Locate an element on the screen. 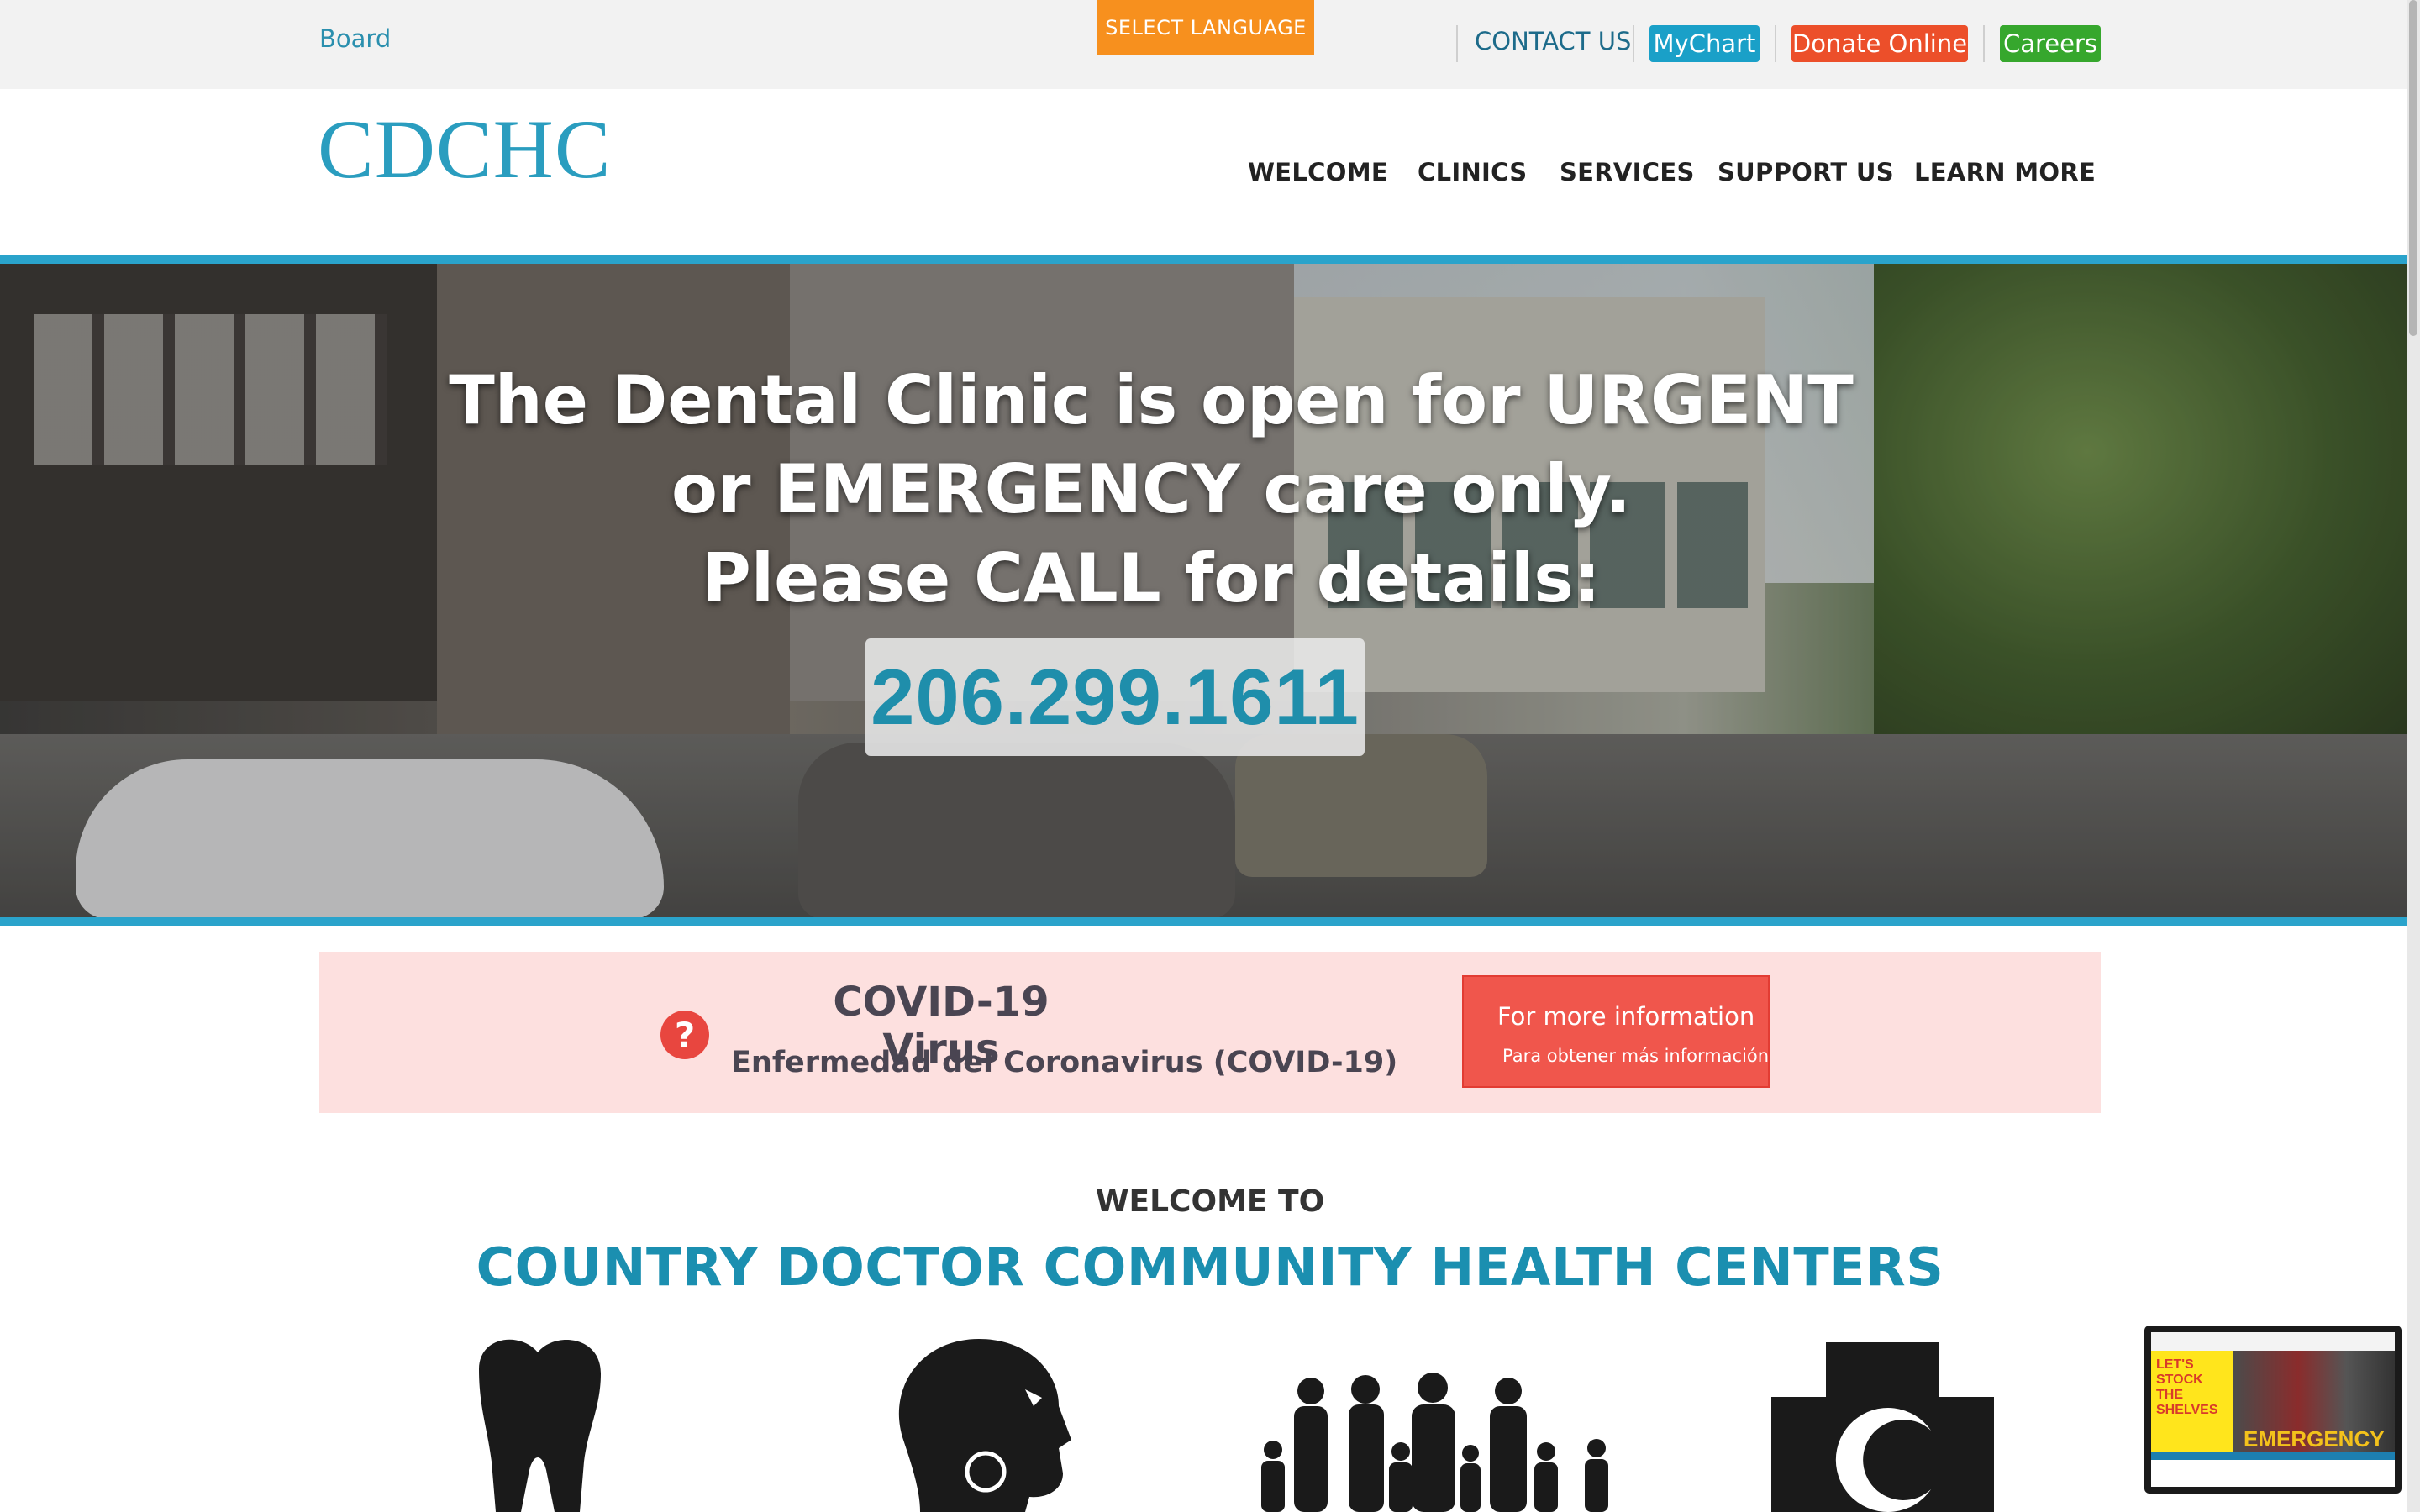 The height and width of the screenshot is (1512, 2420). promo-overlay-text: EMERGENCY is located at coordinates (2314, 1439).